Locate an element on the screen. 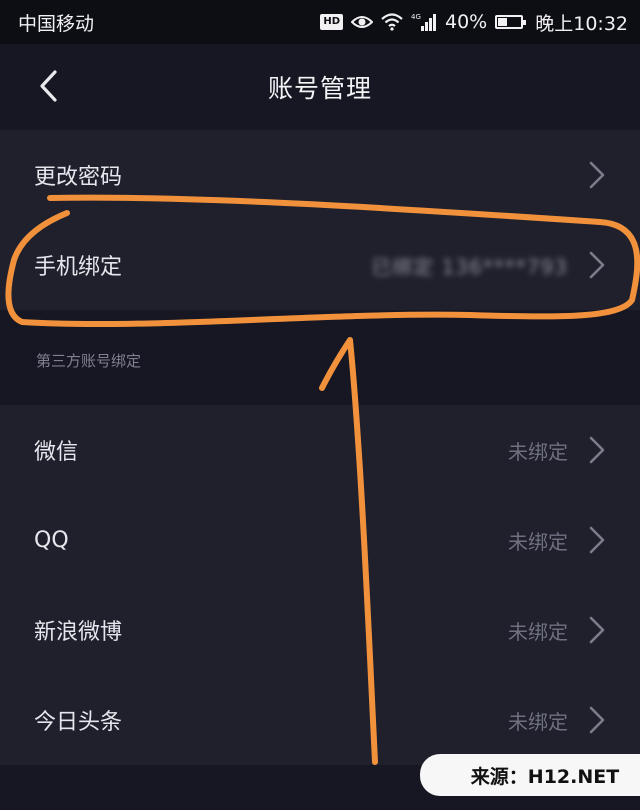 The width and height of the screenshot is (640, 810). source-watermark: 来源：H12.NET is located at coordinates (530, 775).